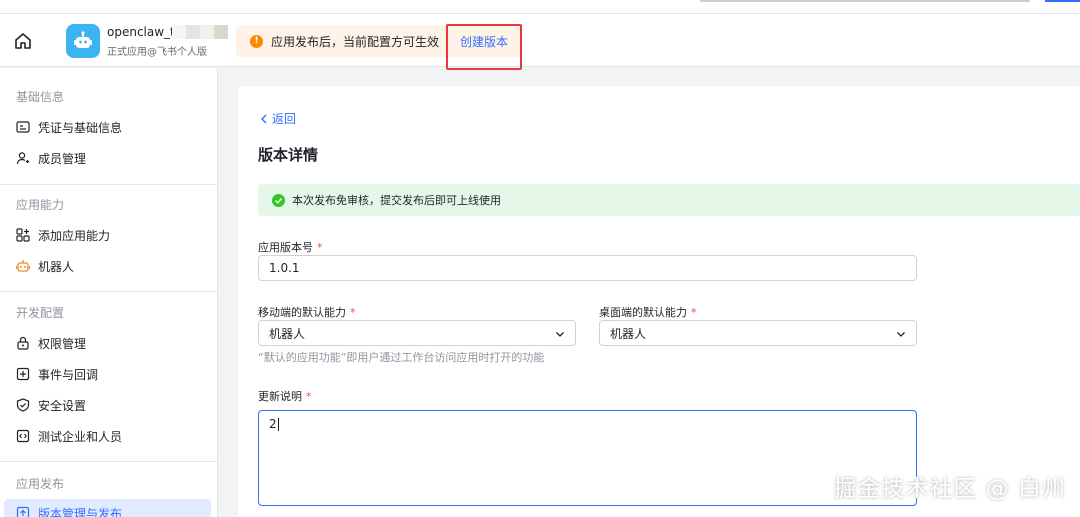 The width and height of the screenshot is (1080, 517). Describe the element at coordinates (587, 268) in the screenshot. I see `version-input: 1.0.1` at that location.